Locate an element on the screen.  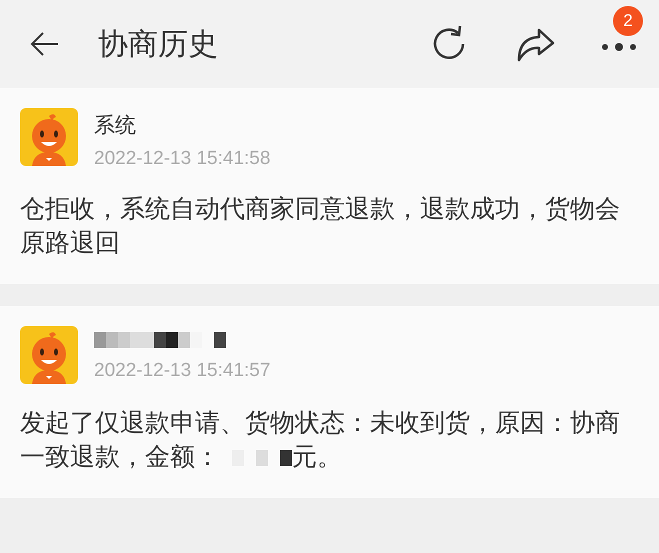
timestamp: 2022-12-13 15:41:57 is located at coordinates (182, 371).